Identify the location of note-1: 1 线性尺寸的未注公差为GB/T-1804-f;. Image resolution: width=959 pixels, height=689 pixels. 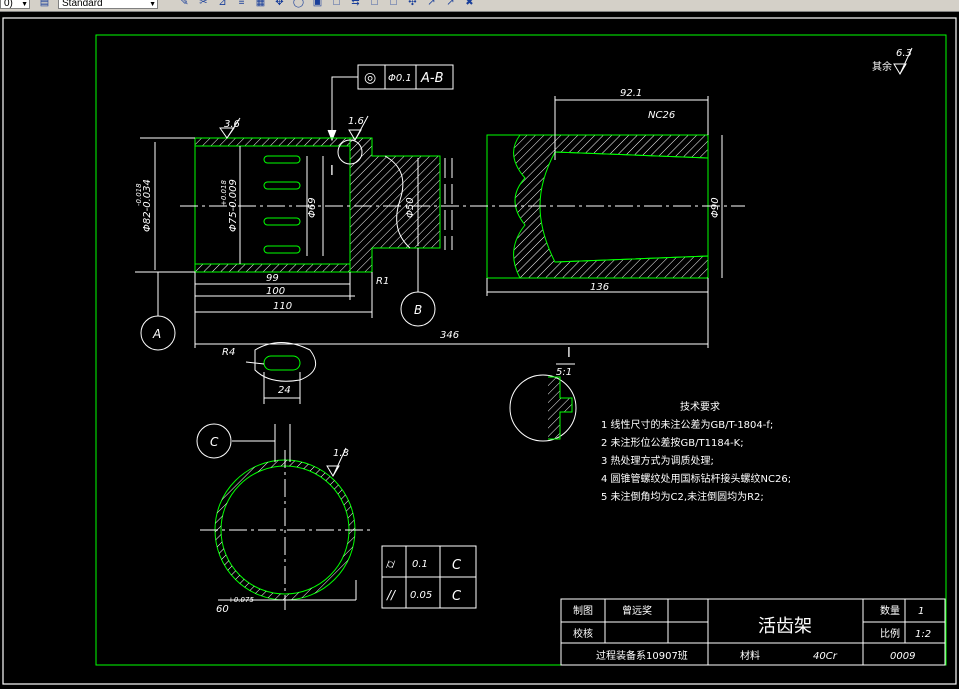
(687, 424).